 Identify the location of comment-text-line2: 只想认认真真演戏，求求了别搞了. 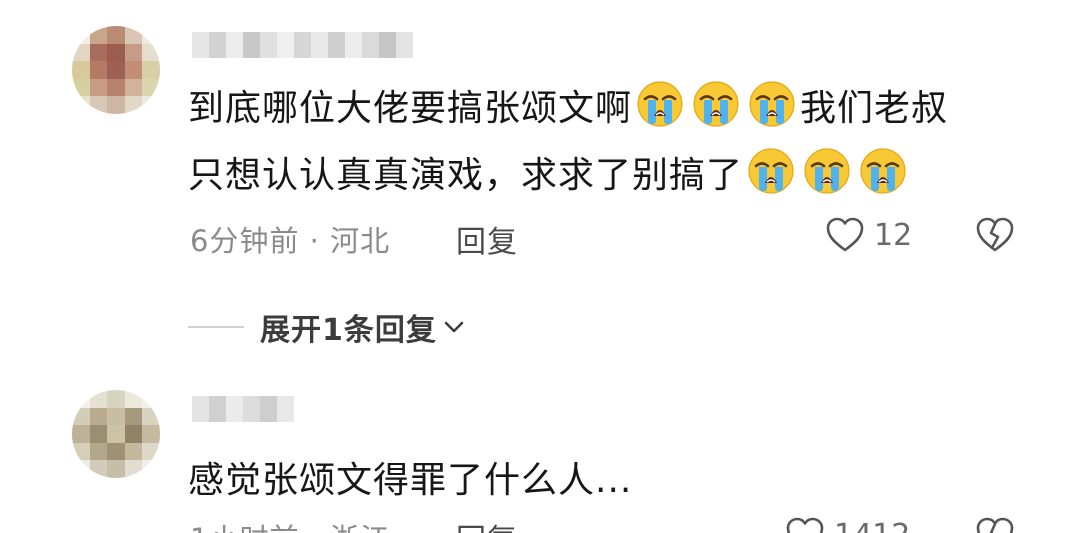
(466, 175).